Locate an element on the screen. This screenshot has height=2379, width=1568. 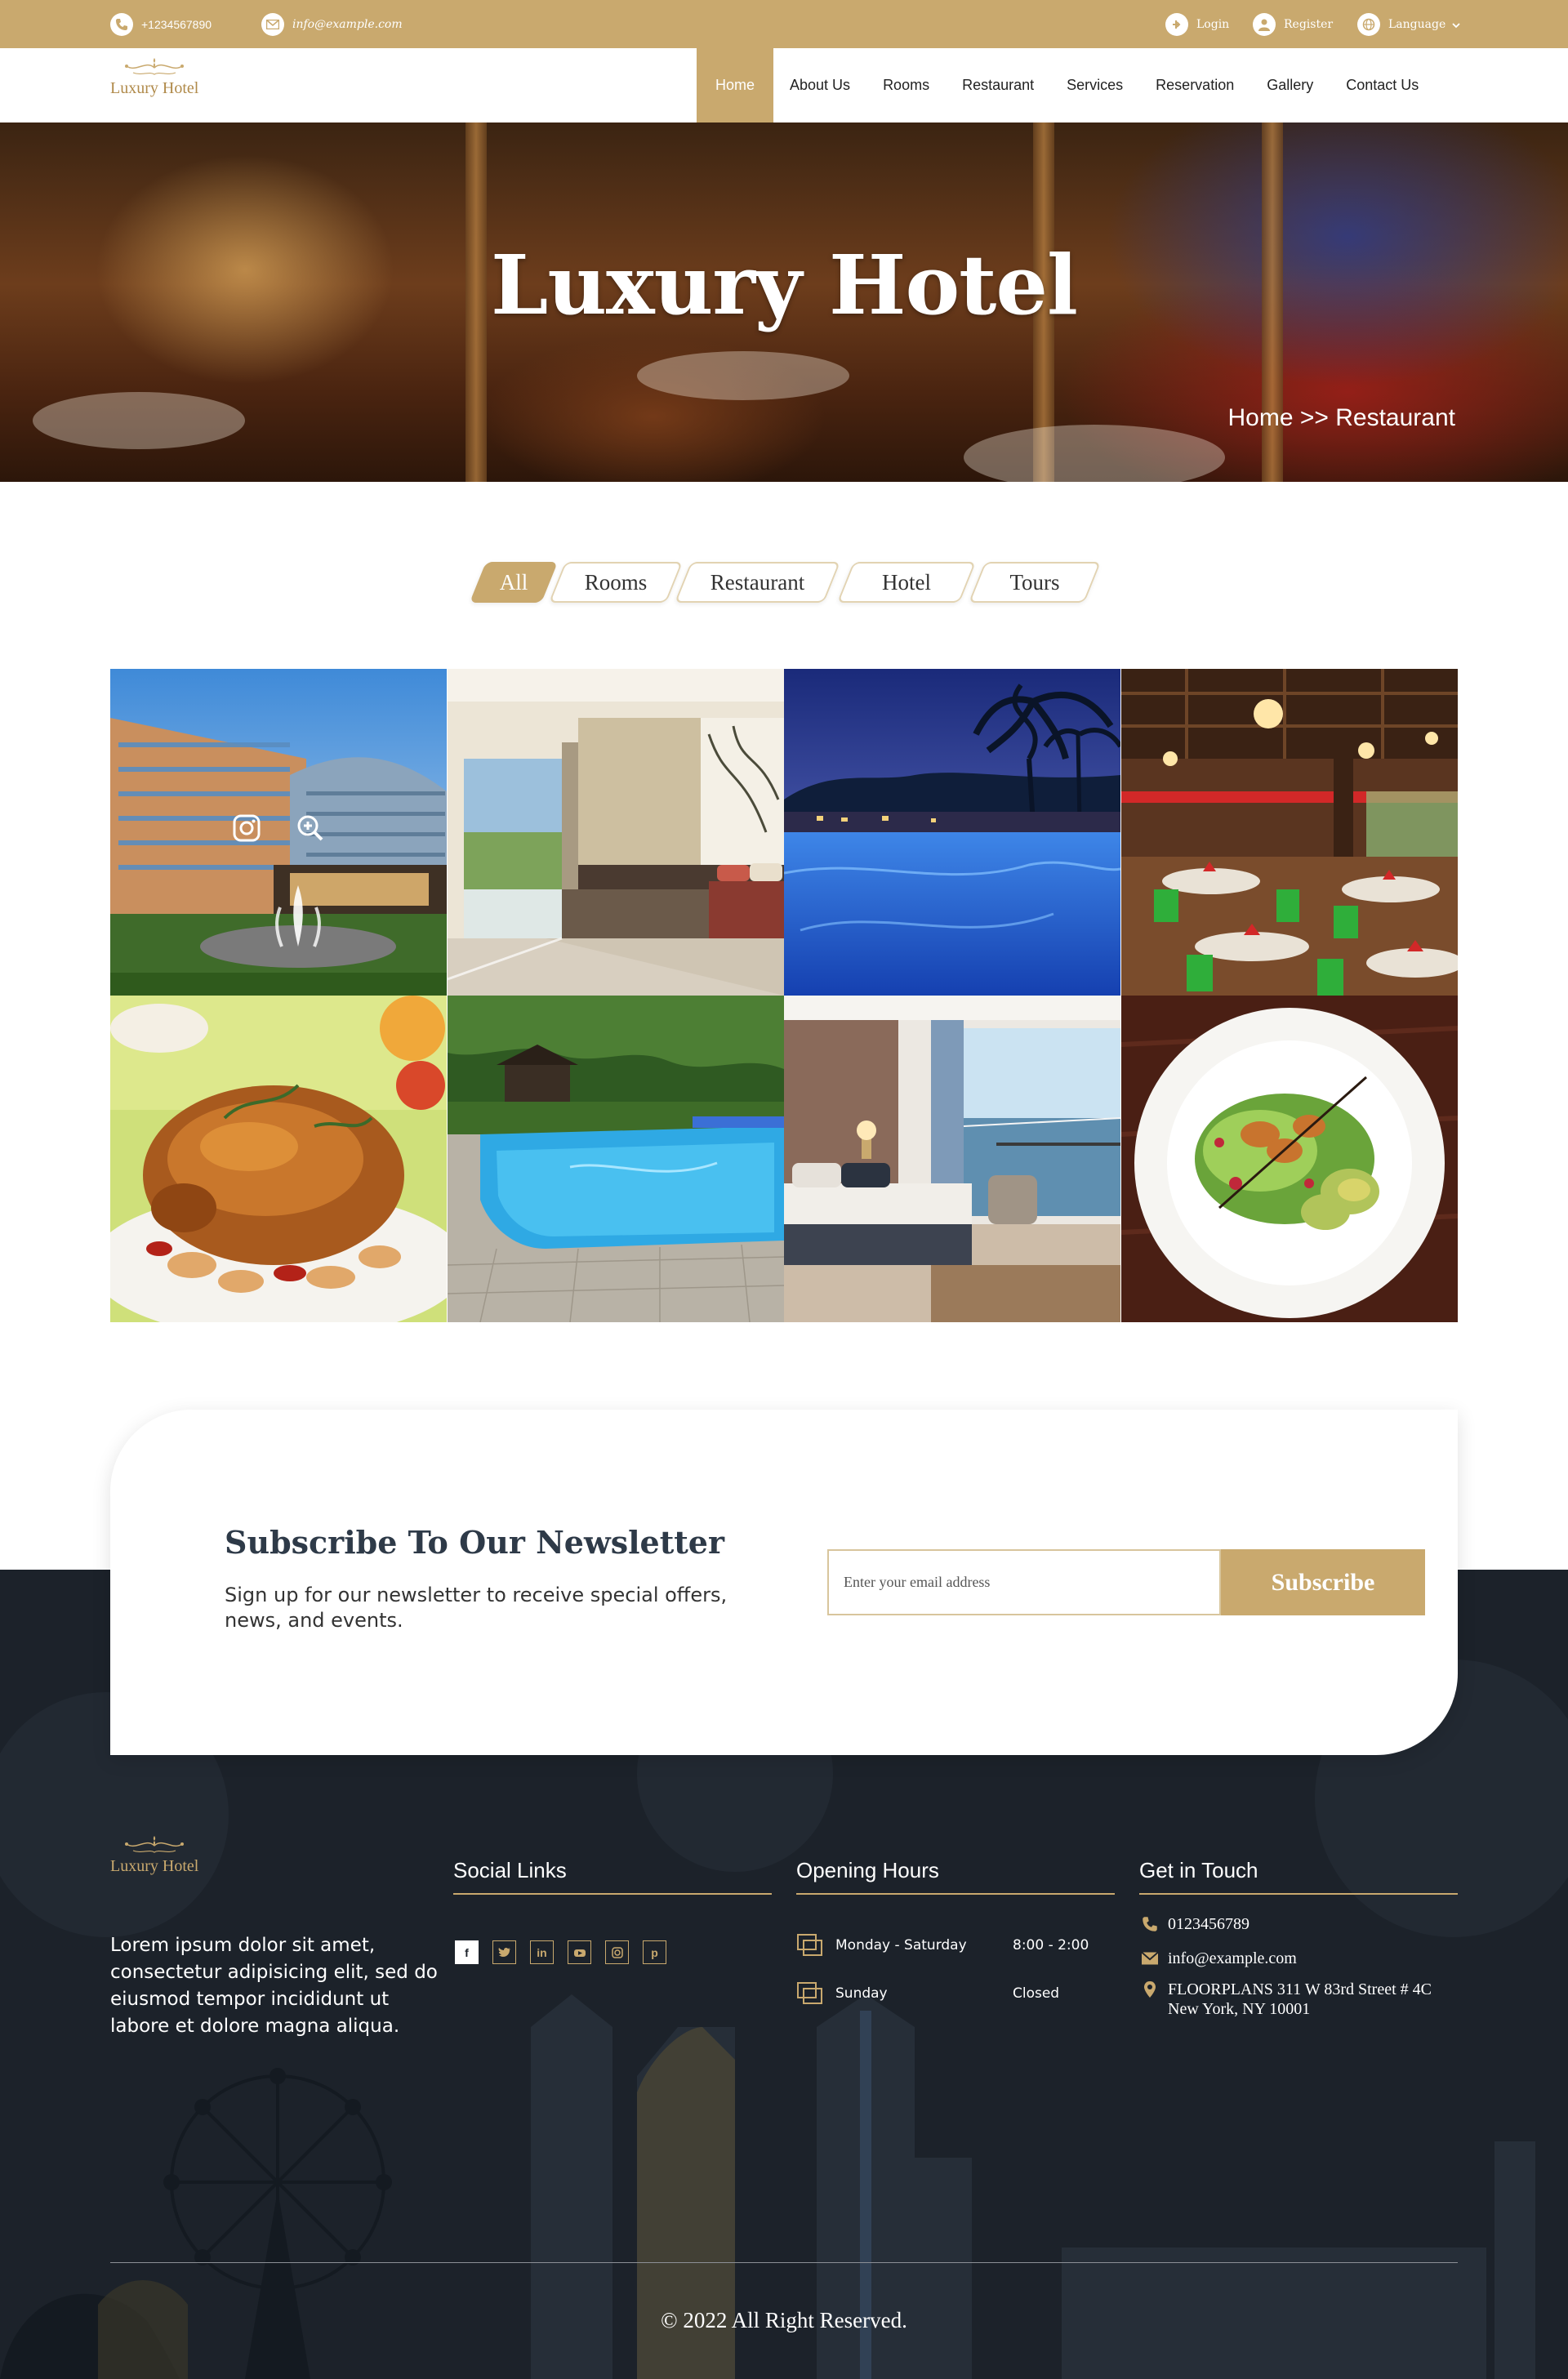
filter-tours: Tours is located at coordinates (1035, 582).